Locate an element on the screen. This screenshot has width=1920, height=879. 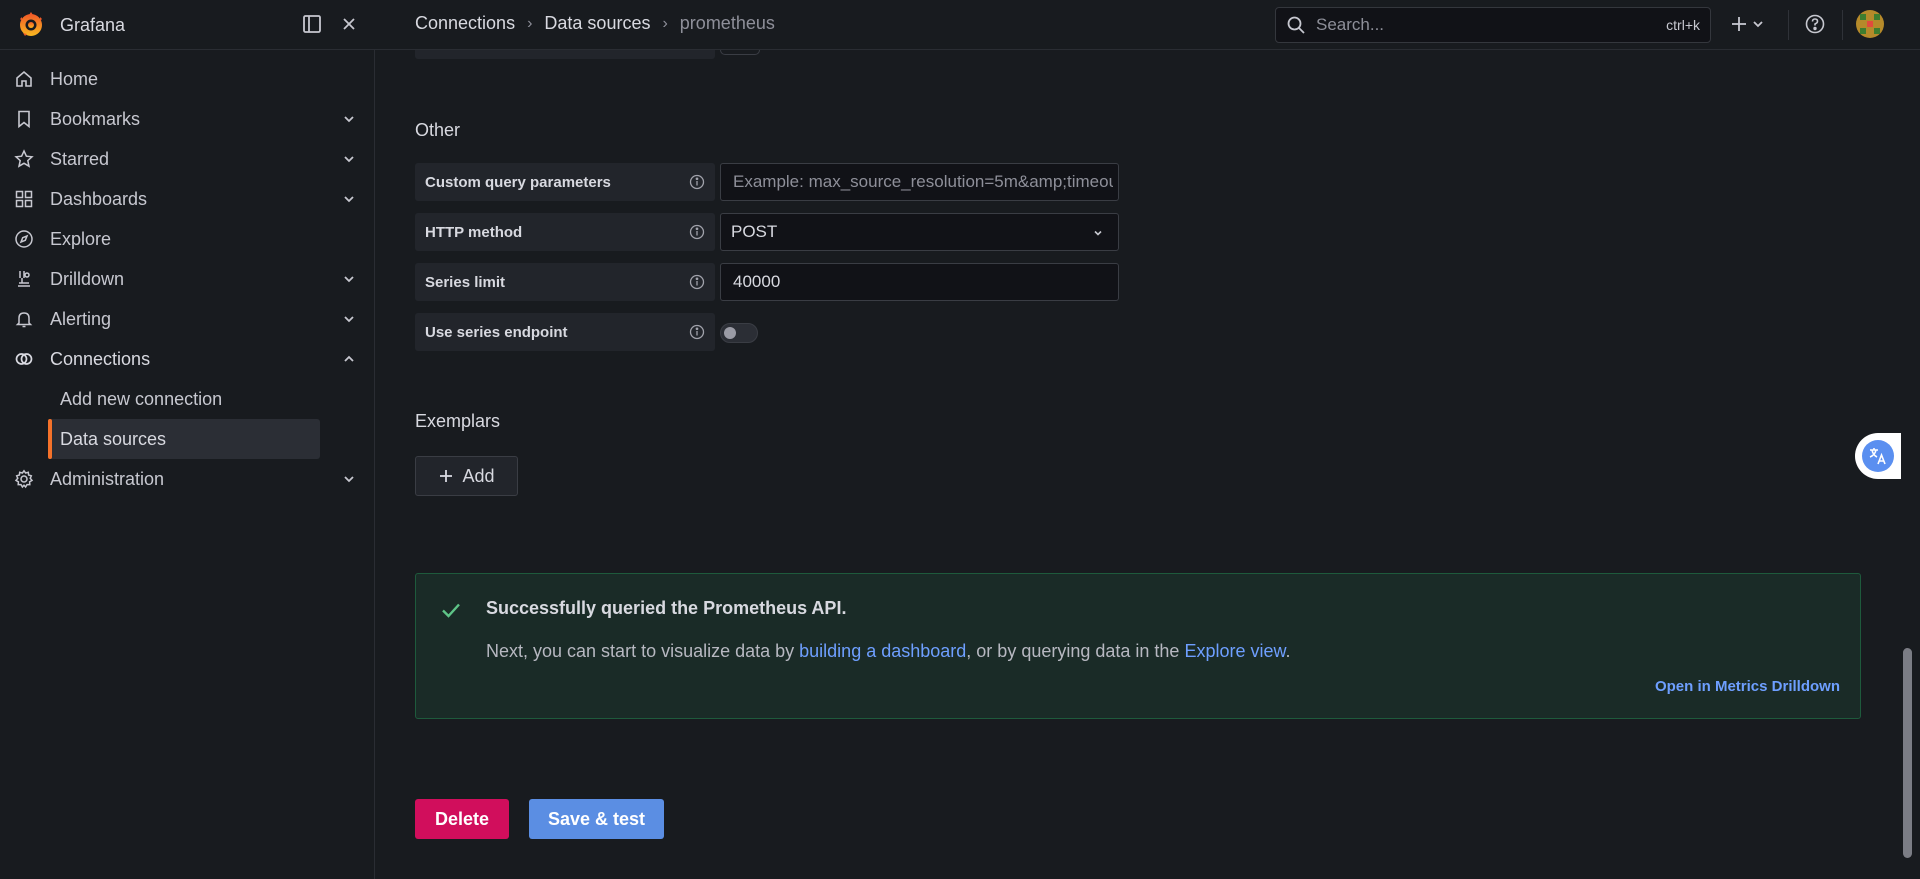
translate-icon is located at coordinates (1878, 456).